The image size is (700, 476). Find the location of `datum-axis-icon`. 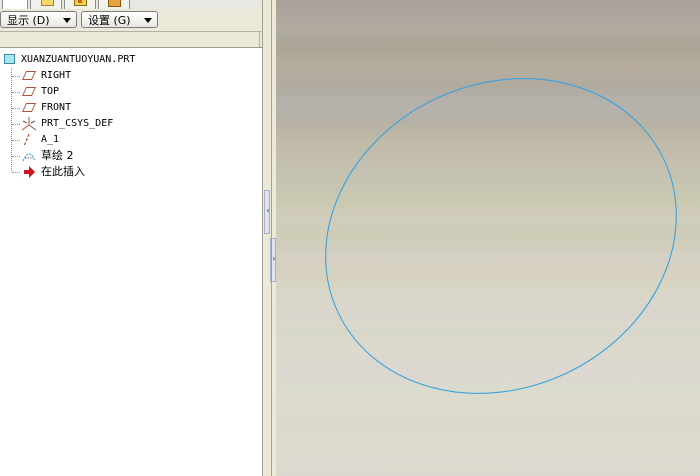

datum-axis-icon is located at coordinates (27, 140).